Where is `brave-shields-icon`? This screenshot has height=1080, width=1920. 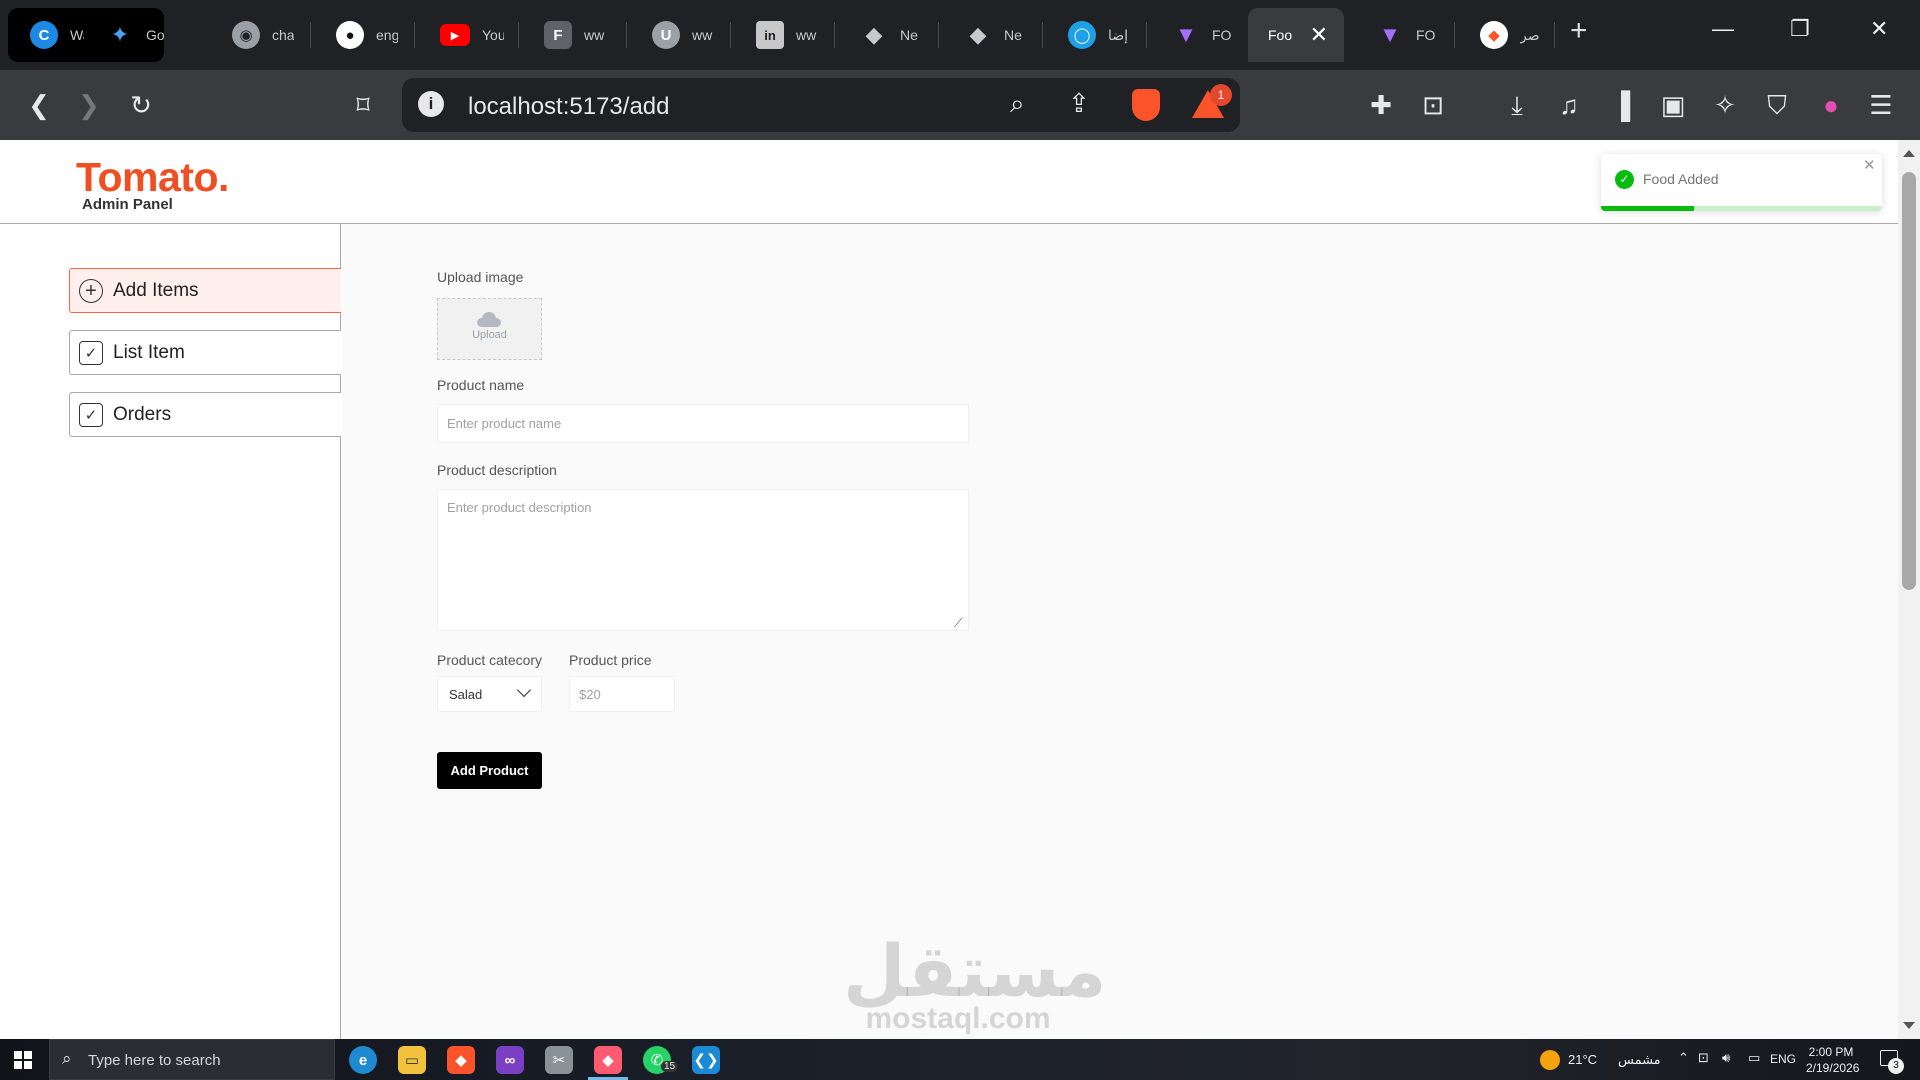
brave-shields-icon is located at coordinates (1146, 105).